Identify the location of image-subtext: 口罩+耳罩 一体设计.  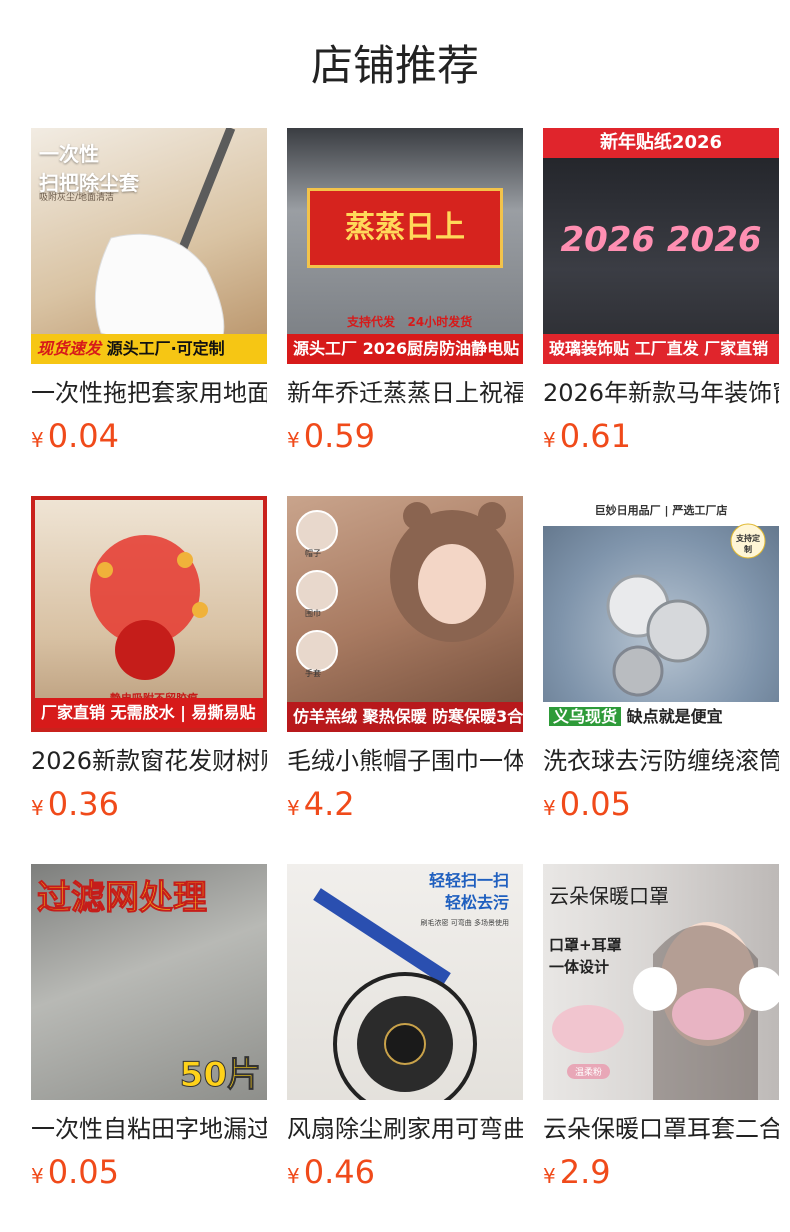
(585, 956).